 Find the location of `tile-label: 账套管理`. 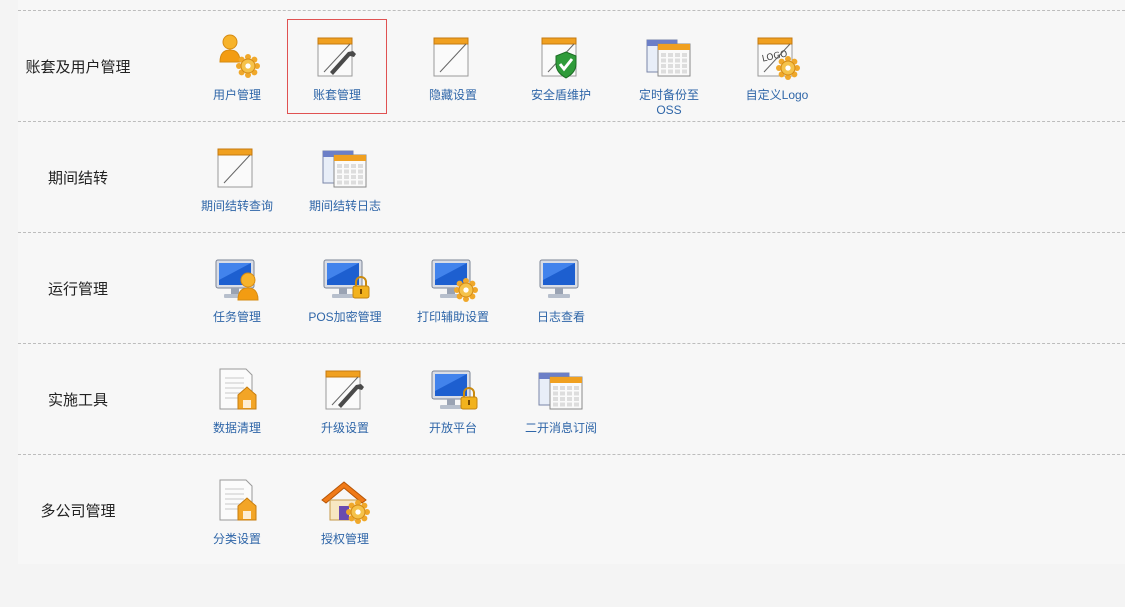

tile-label: 账套管理 is located at coordinates (336, 95).